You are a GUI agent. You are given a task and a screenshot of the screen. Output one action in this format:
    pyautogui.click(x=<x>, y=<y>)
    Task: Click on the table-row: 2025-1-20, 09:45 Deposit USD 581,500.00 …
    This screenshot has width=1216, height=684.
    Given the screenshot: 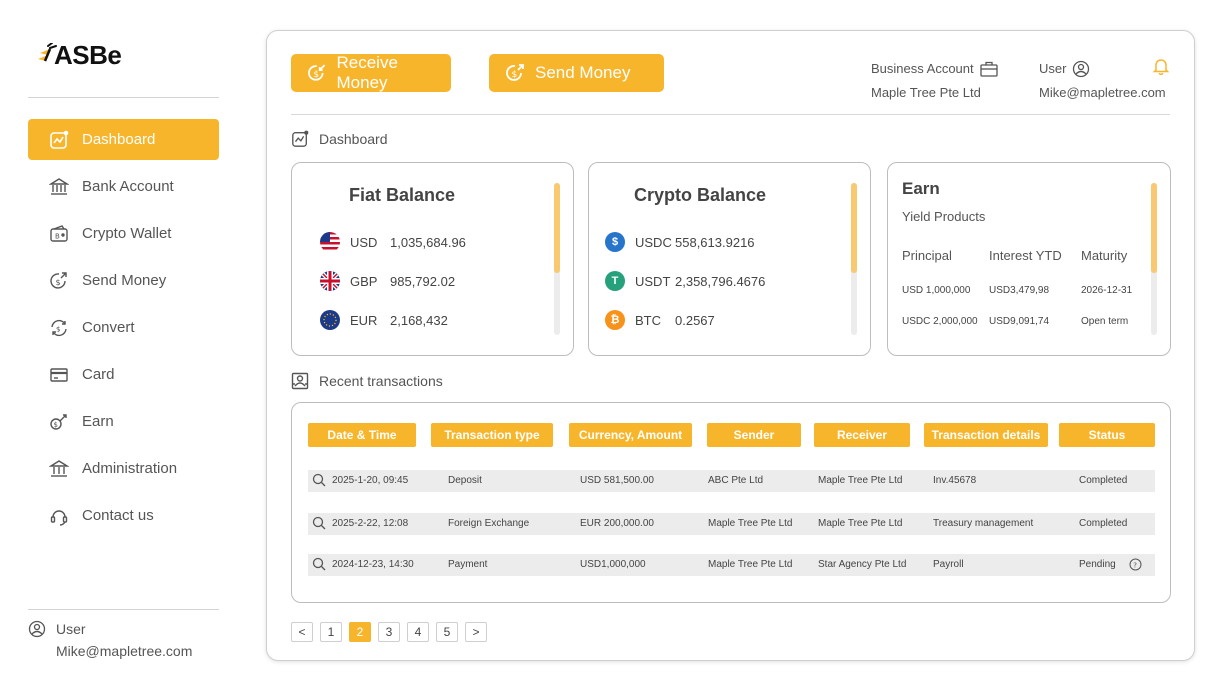 What is the action you would take?
    pyautogui.click(x=731, y=481)
    